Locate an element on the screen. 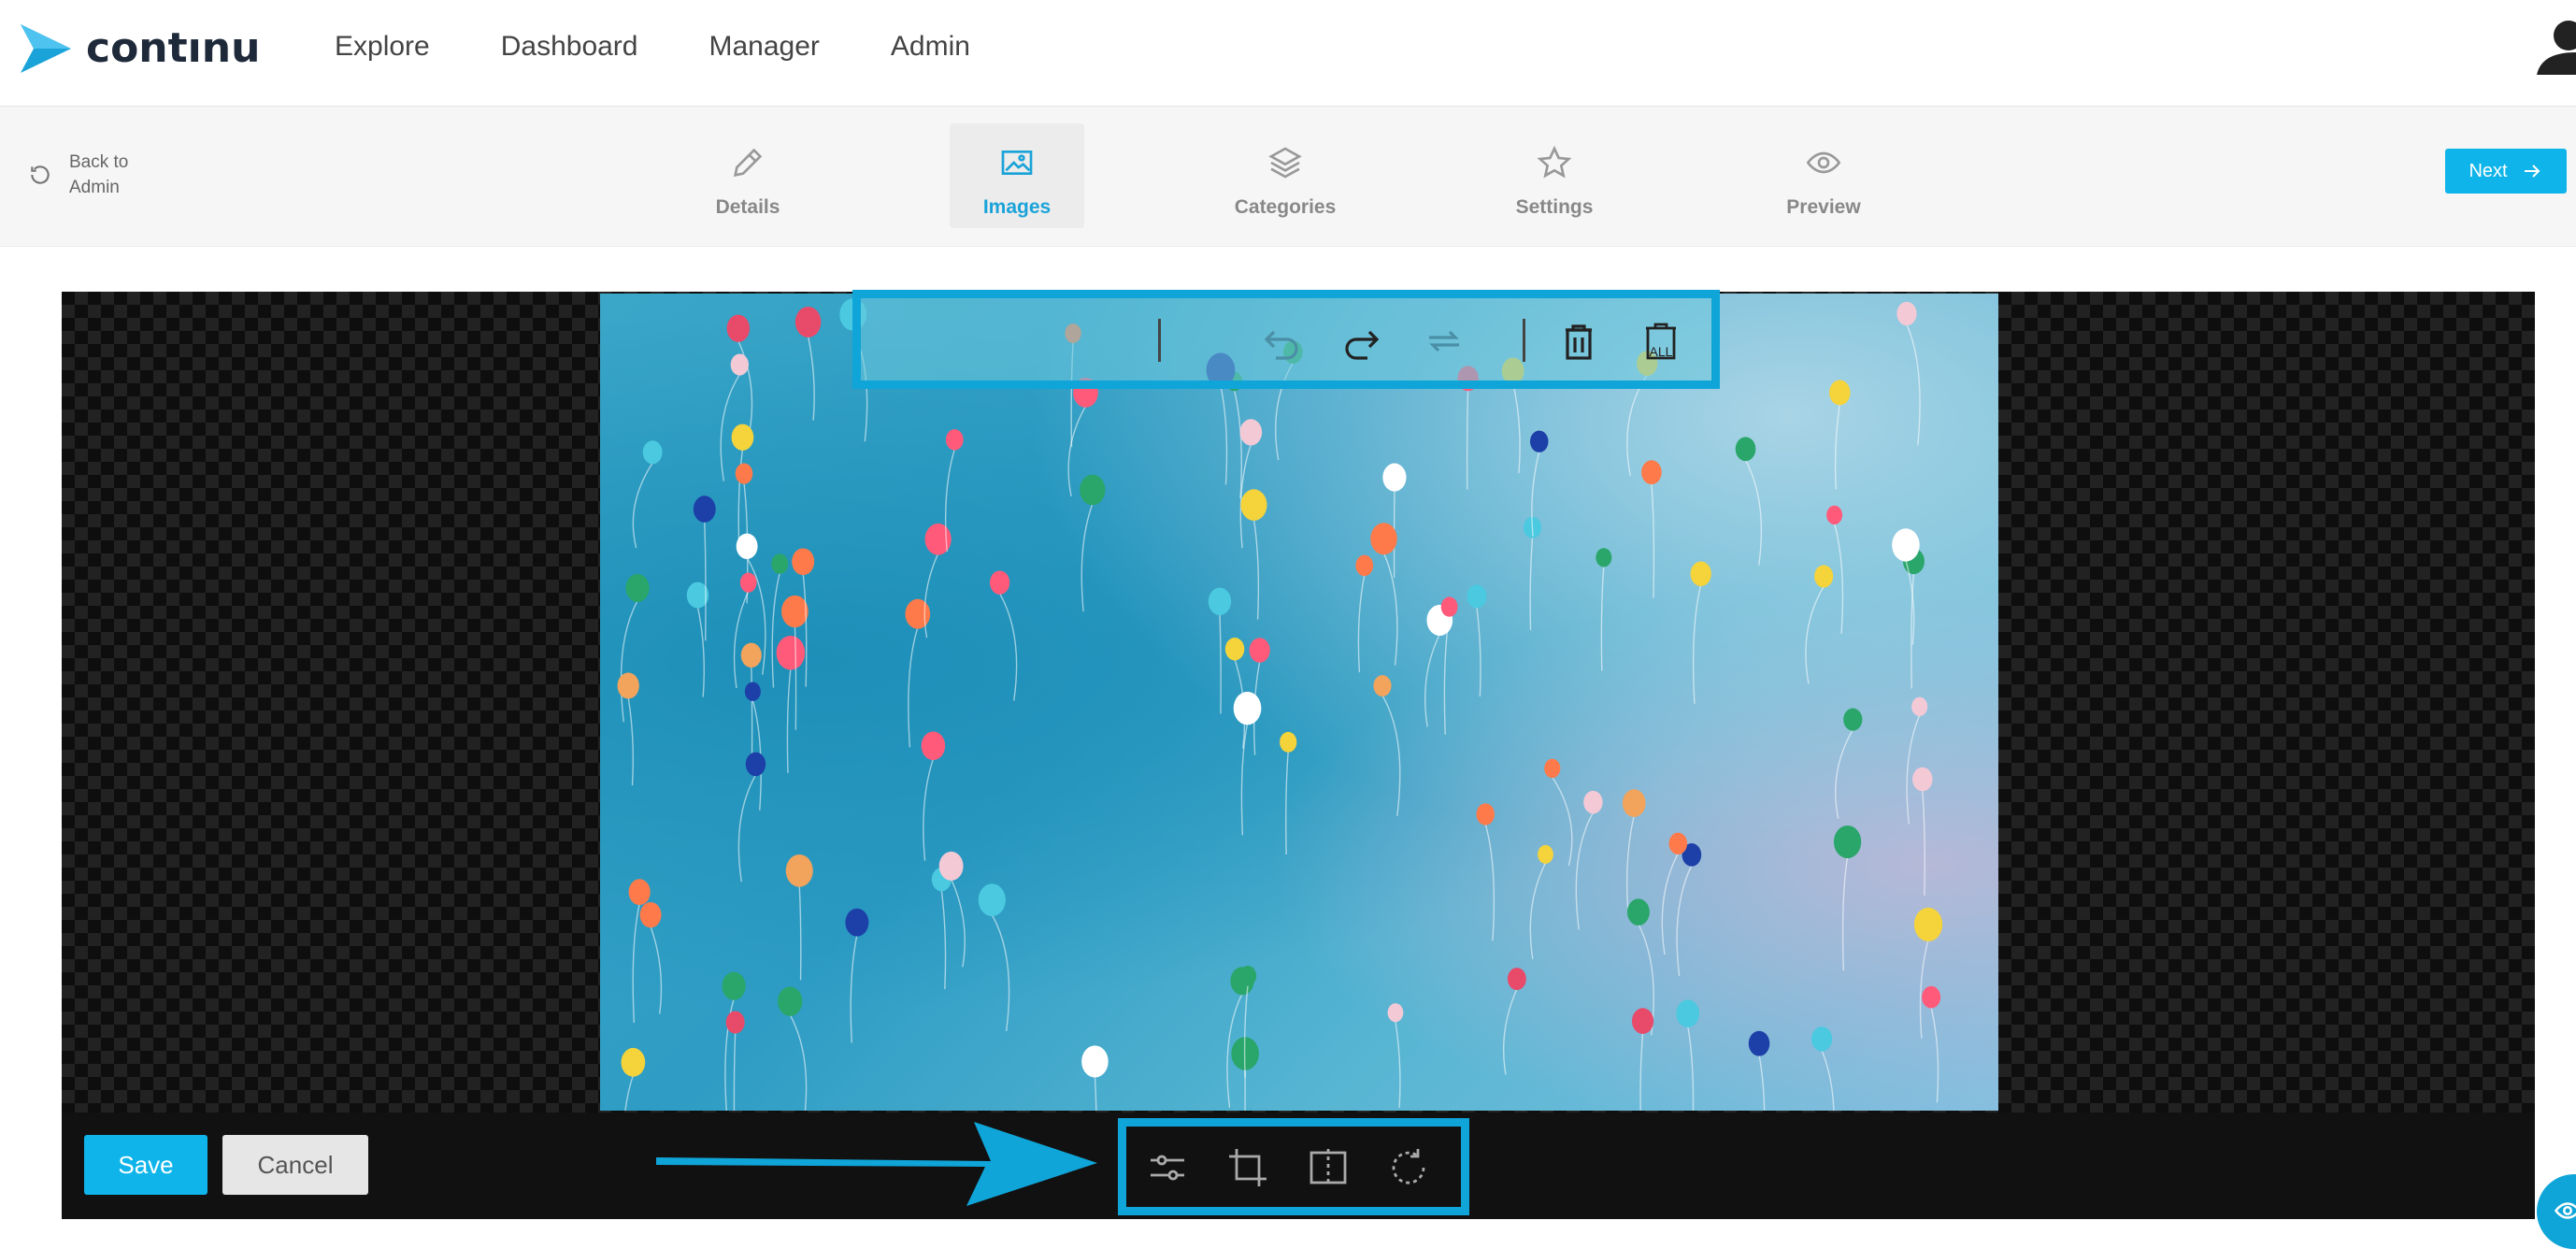 This screenshot has height=1249, width=2576. reset-button is located at coordinates (1444, 341).